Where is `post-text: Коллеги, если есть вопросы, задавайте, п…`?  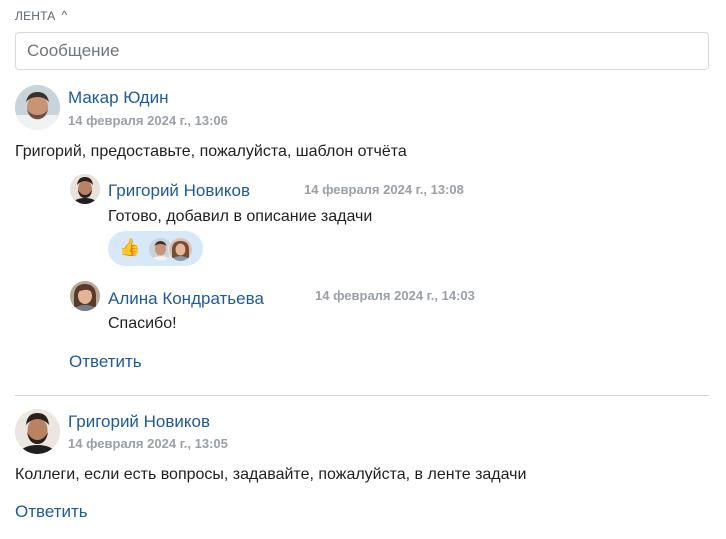
post-text: Коллеги, если есть вопросы, задавайте, п… is located at coordinates (271, 474).